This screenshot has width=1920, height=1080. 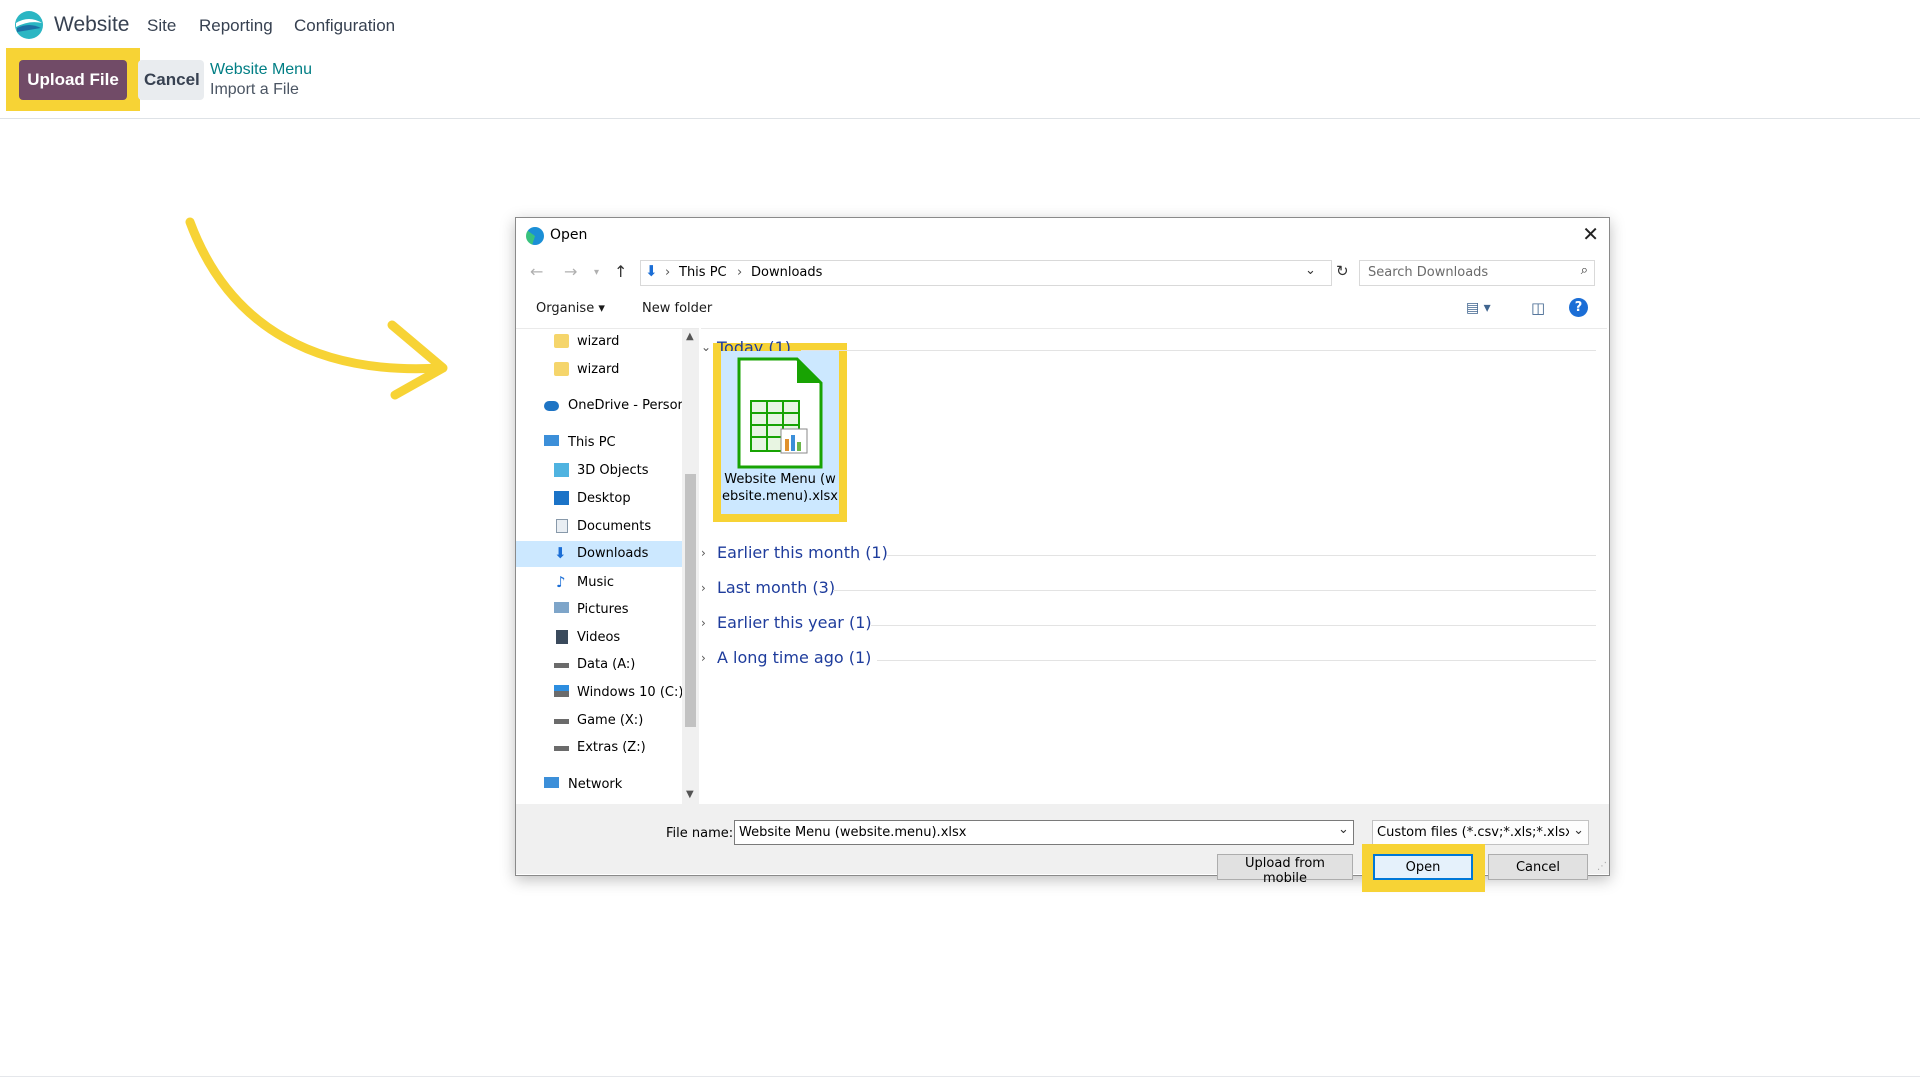 I want to click on tree-item-label: Network, so click(x=595, y=784).